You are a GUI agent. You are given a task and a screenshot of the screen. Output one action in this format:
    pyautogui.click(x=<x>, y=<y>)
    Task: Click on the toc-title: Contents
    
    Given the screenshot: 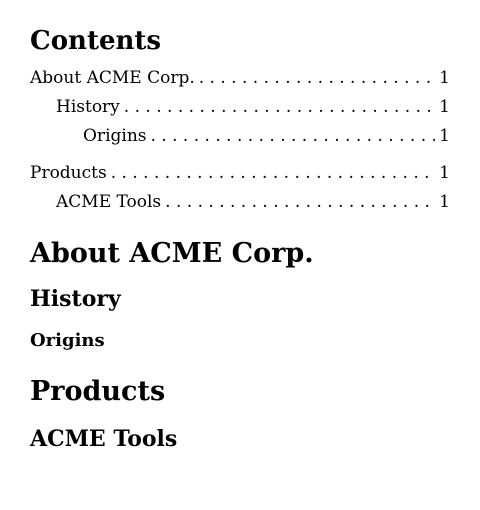 What is the action you would take?
    pyautogui.click(x=96, y=41)
    